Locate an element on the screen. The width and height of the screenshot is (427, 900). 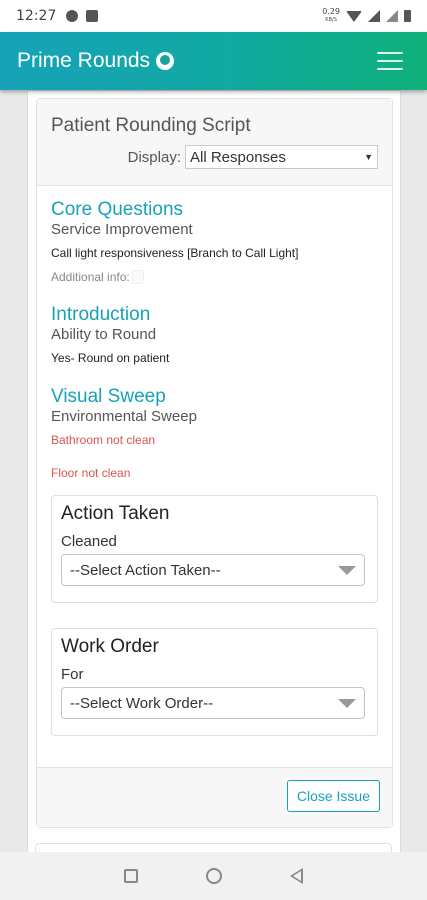
display-label: Display: is located at coordinates (154, 157).